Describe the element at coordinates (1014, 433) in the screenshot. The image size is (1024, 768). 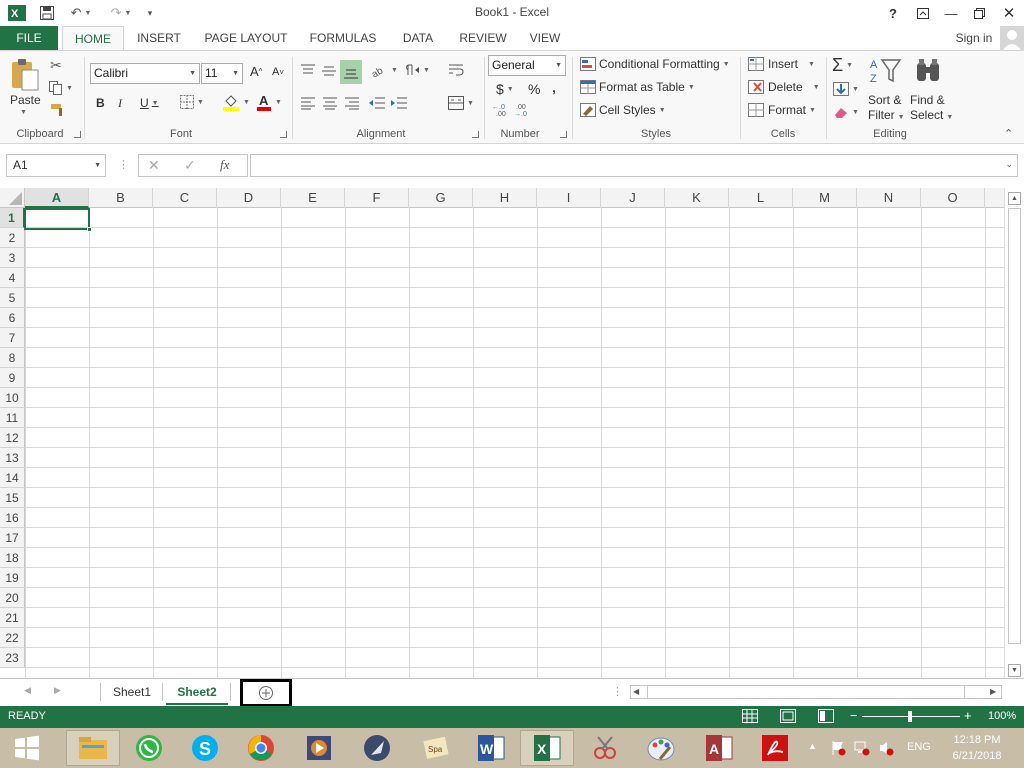
I see `vertical-scrollbar: ▲ ▼` at that location.